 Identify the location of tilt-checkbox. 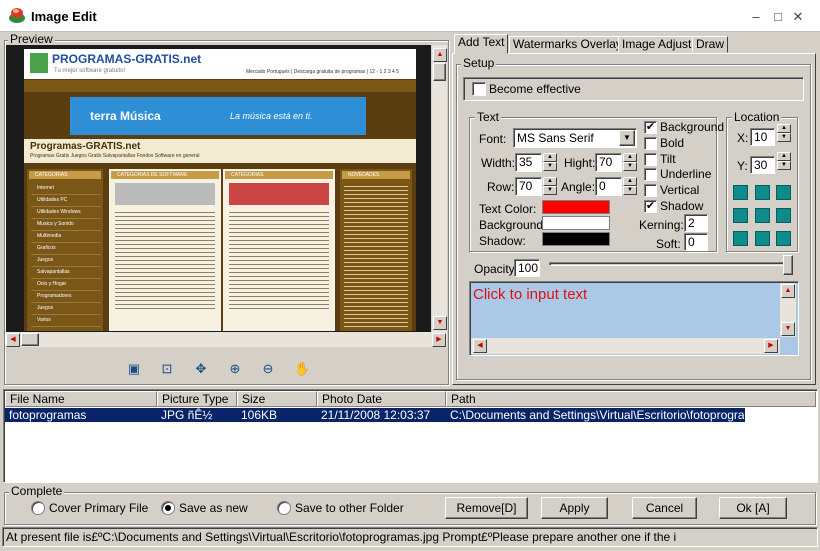
(650, 159).